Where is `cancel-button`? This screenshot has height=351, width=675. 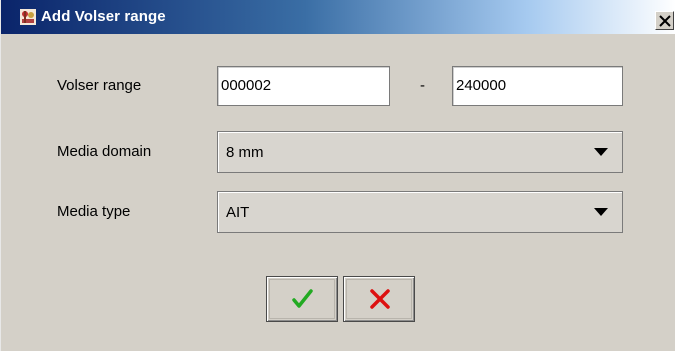 cancel-button is located at coordinates (379, 299).